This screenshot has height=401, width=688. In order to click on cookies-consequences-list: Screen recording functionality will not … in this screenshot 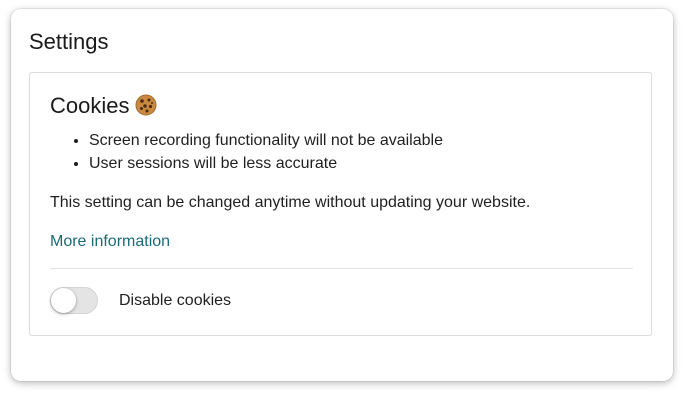, I will do `click(246, 152)`.